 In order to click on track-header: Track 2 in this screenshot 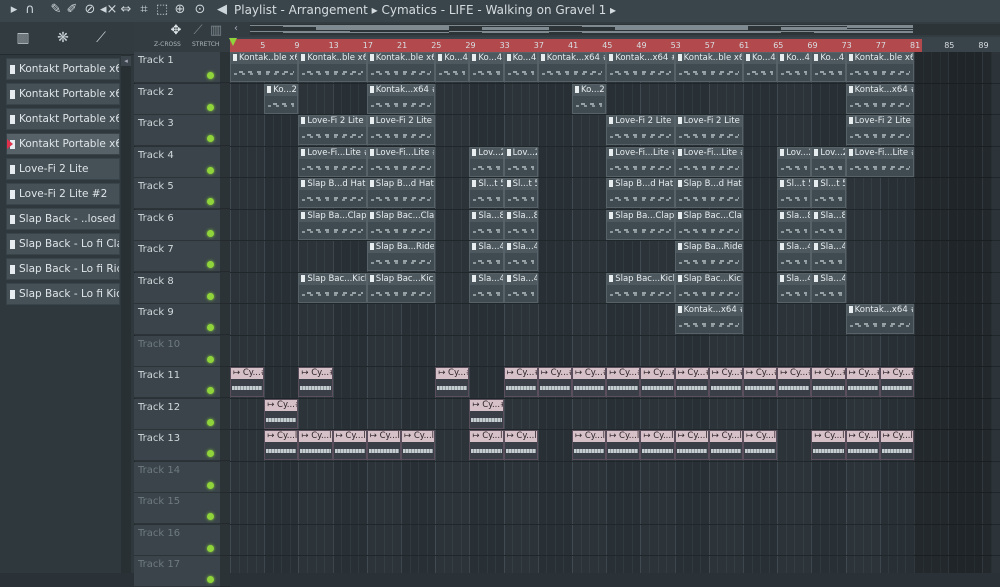, I will do `click(177, 99)`.